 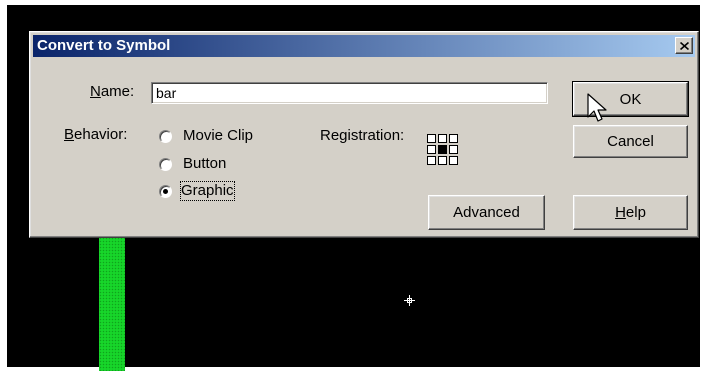 I want to click on dialog-titlebar: Convert to Symbol, so click(x=364, y=46).